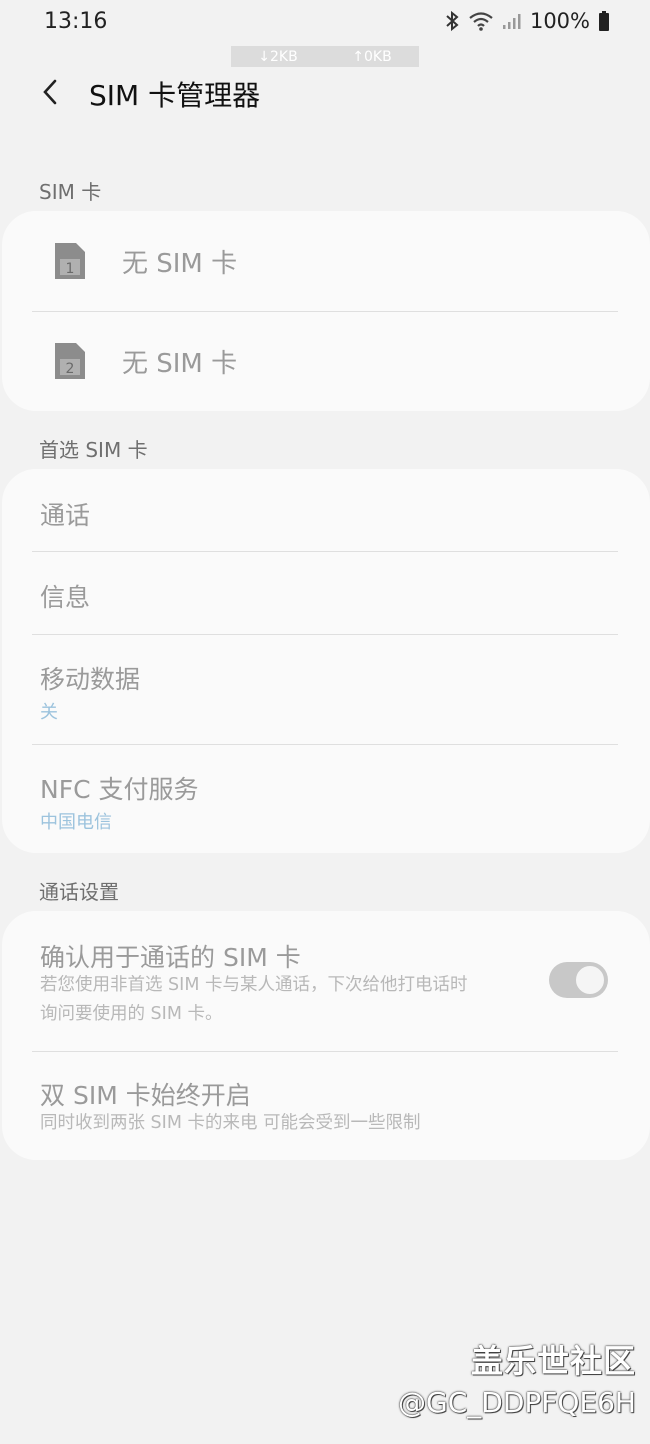 Image resolution: width=650 pixels, height=1444 pixels. Describe the element at coordinates (49, 712) in the screenshot. I see `pref-mobile-data-value: 关` at that location.